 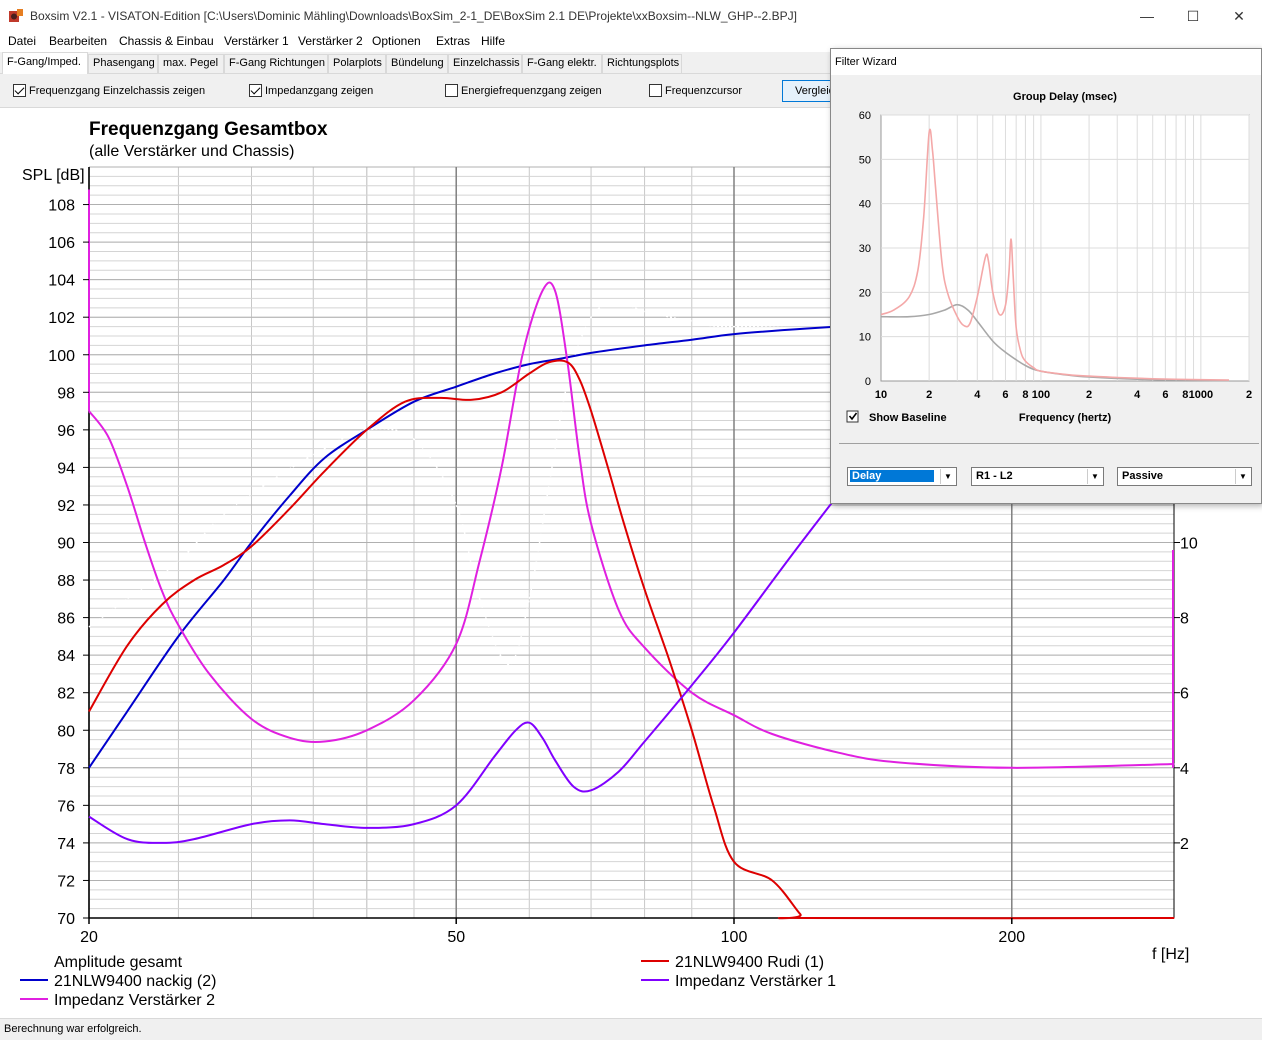 I want to click on maximize-button: ☐, so click(x=1193, y=16).